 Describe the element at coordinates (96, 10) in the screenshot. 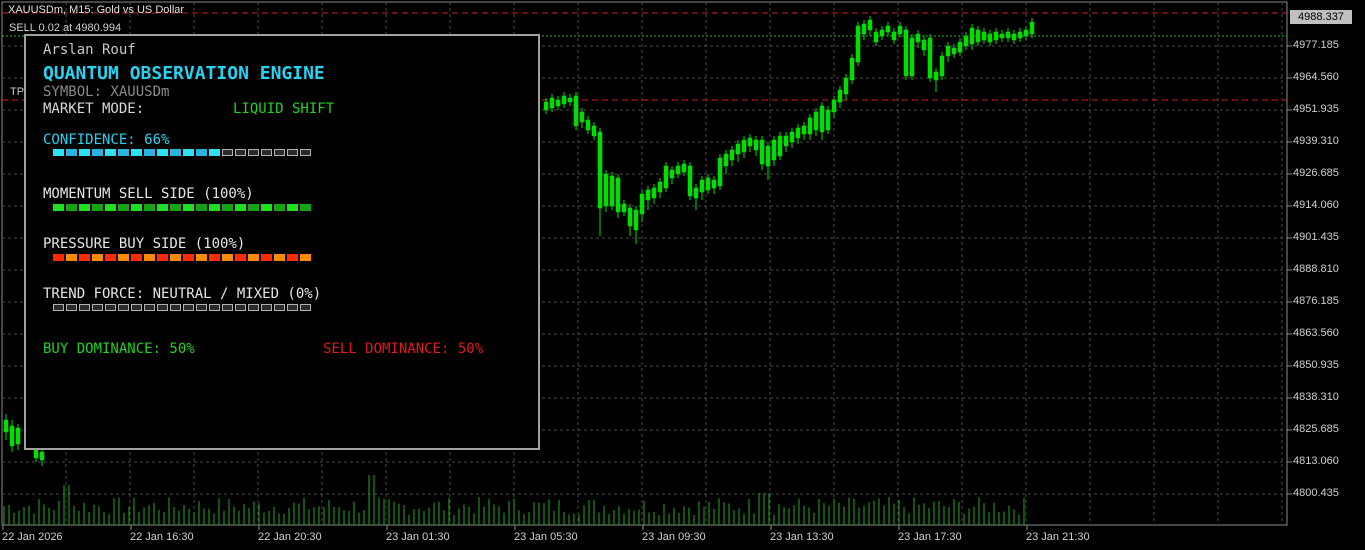

I see `chart-symbol-header: XAUUSDm, M15: Gold vs US Dollar` at that location.